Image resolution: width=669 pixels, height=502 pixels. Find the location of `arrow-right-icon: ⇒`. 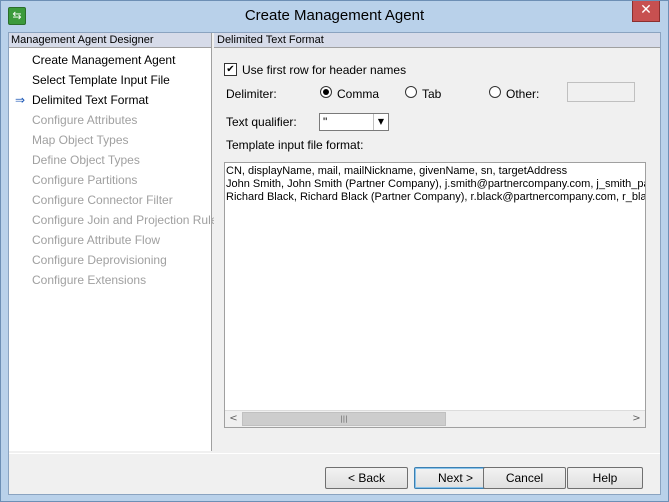

arrow-right-icon: ⇒ is located at coordinates (20, 100).